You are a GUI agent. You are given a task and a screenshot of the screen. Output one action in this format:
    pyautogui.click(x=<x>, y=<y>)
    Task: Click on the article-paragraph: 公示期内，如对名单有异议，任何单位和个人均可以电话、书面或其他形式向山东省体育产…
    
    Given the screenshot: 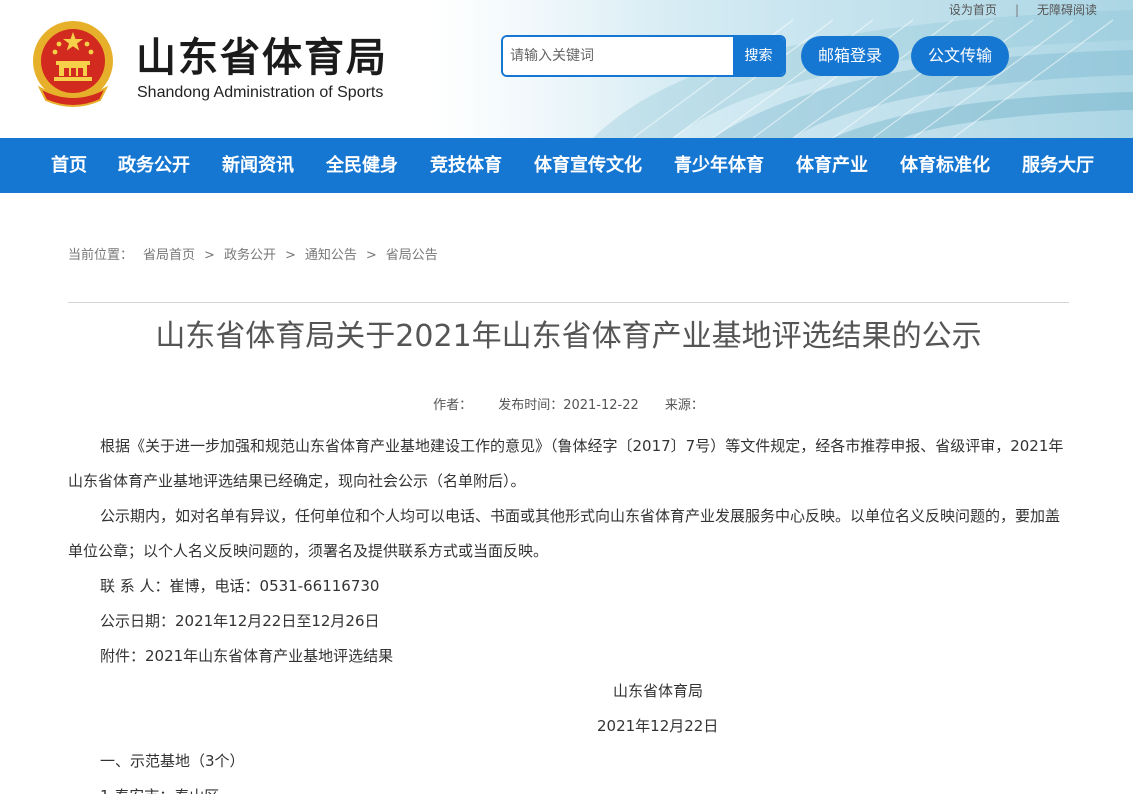 What is the action you would take?
    pyautogui.click(x=564, y=533)
    